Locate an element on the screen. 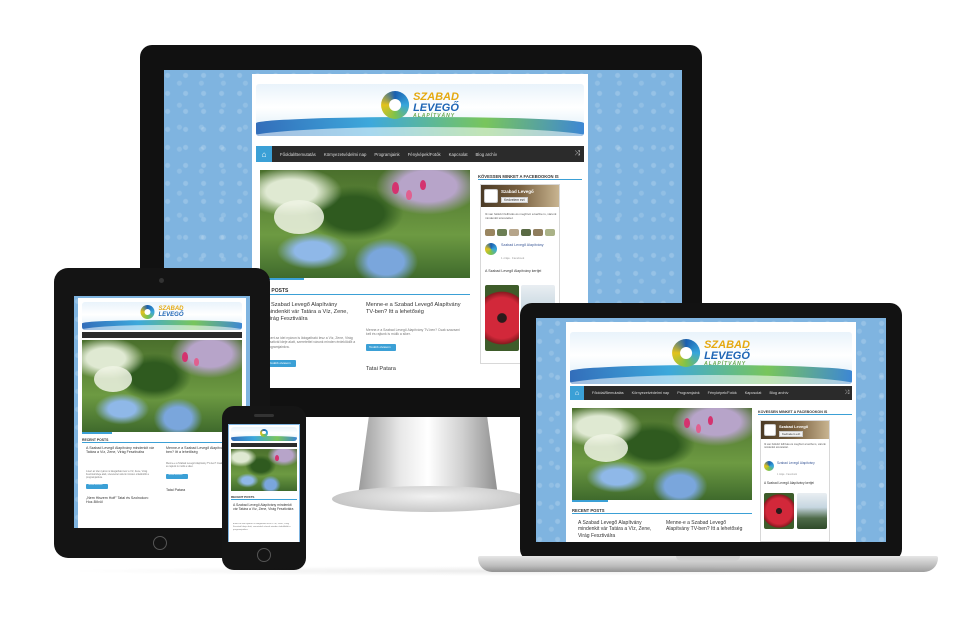 The image size is (960, 640). site-logo is located at coordinates (264, 432).